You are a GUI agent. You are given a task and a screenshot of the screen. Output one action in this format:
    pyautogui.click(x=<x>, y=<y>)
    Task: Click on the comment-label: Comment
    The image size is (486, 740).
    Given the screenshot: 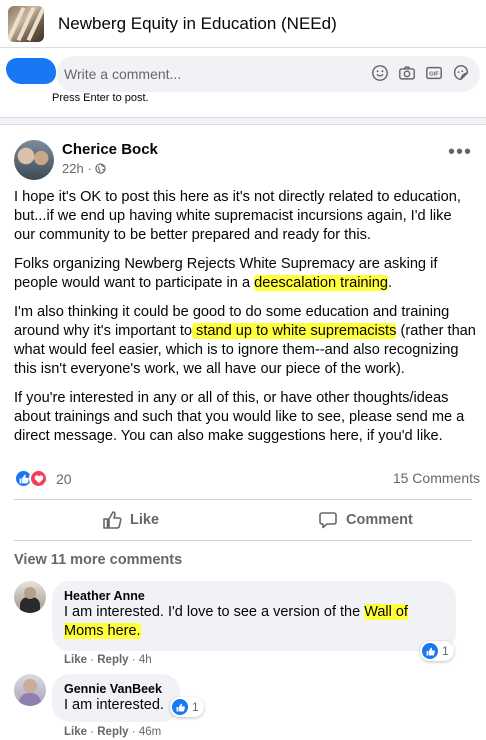 What is the action you would take?
    pyautogui.click(x=379, y=520)
    